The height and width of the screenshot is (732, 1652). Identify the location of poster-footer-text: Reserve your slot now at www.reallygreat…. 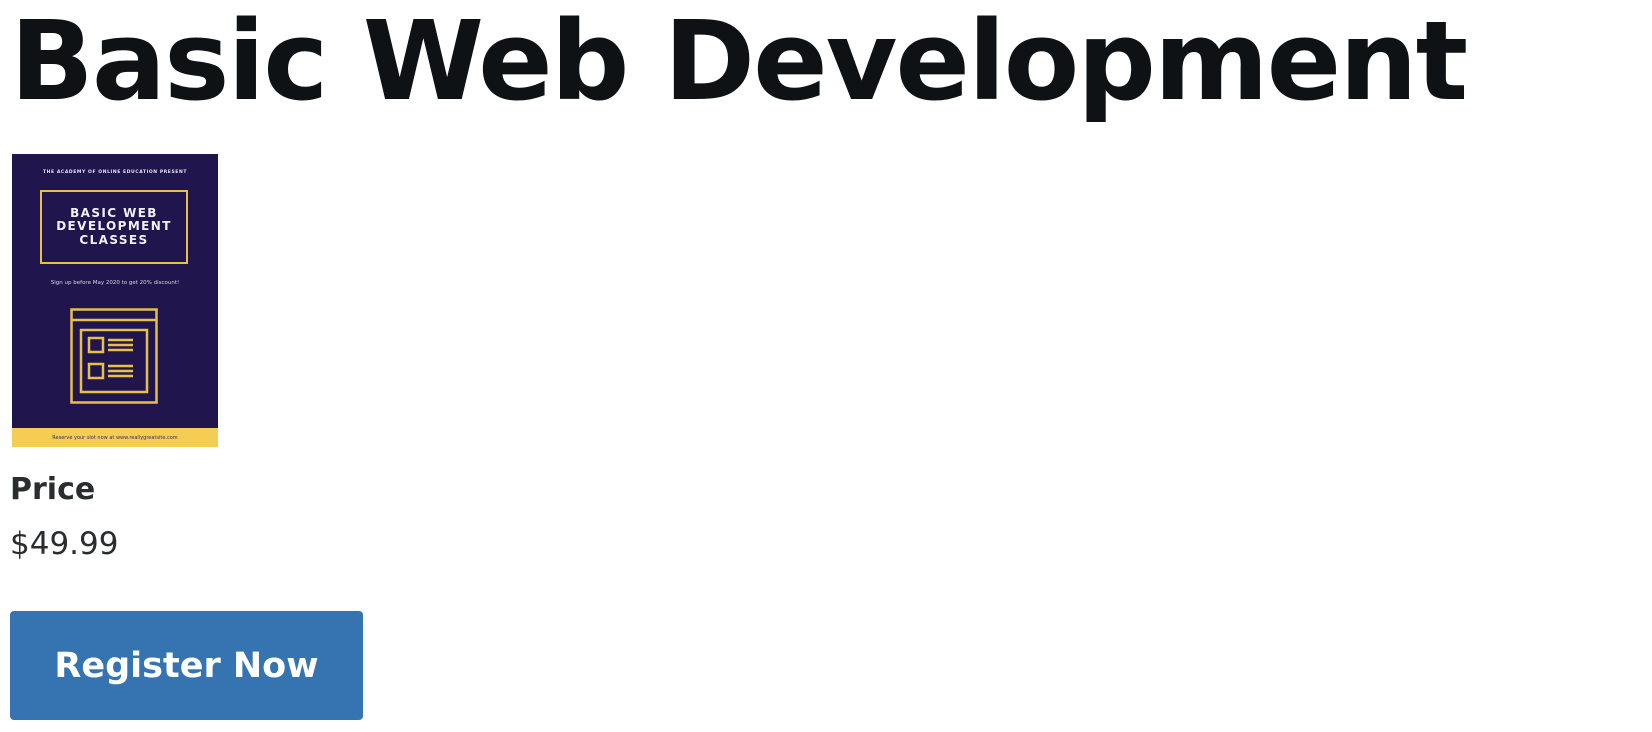
(115, 437).